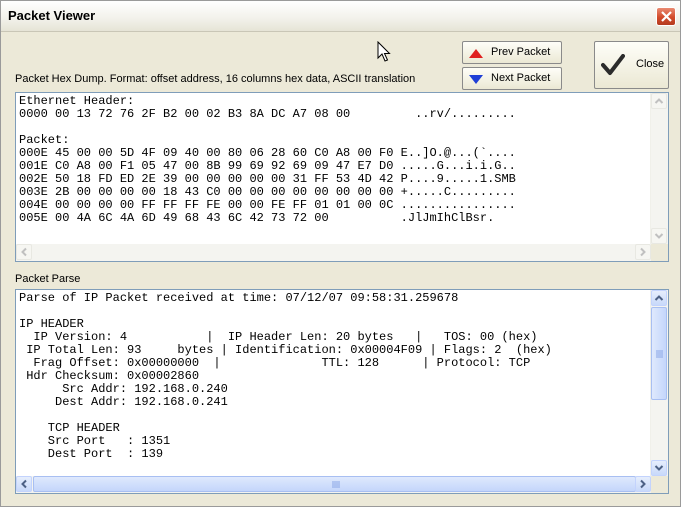  I want to click on hex-scroll-right-button, so click(643, 252).